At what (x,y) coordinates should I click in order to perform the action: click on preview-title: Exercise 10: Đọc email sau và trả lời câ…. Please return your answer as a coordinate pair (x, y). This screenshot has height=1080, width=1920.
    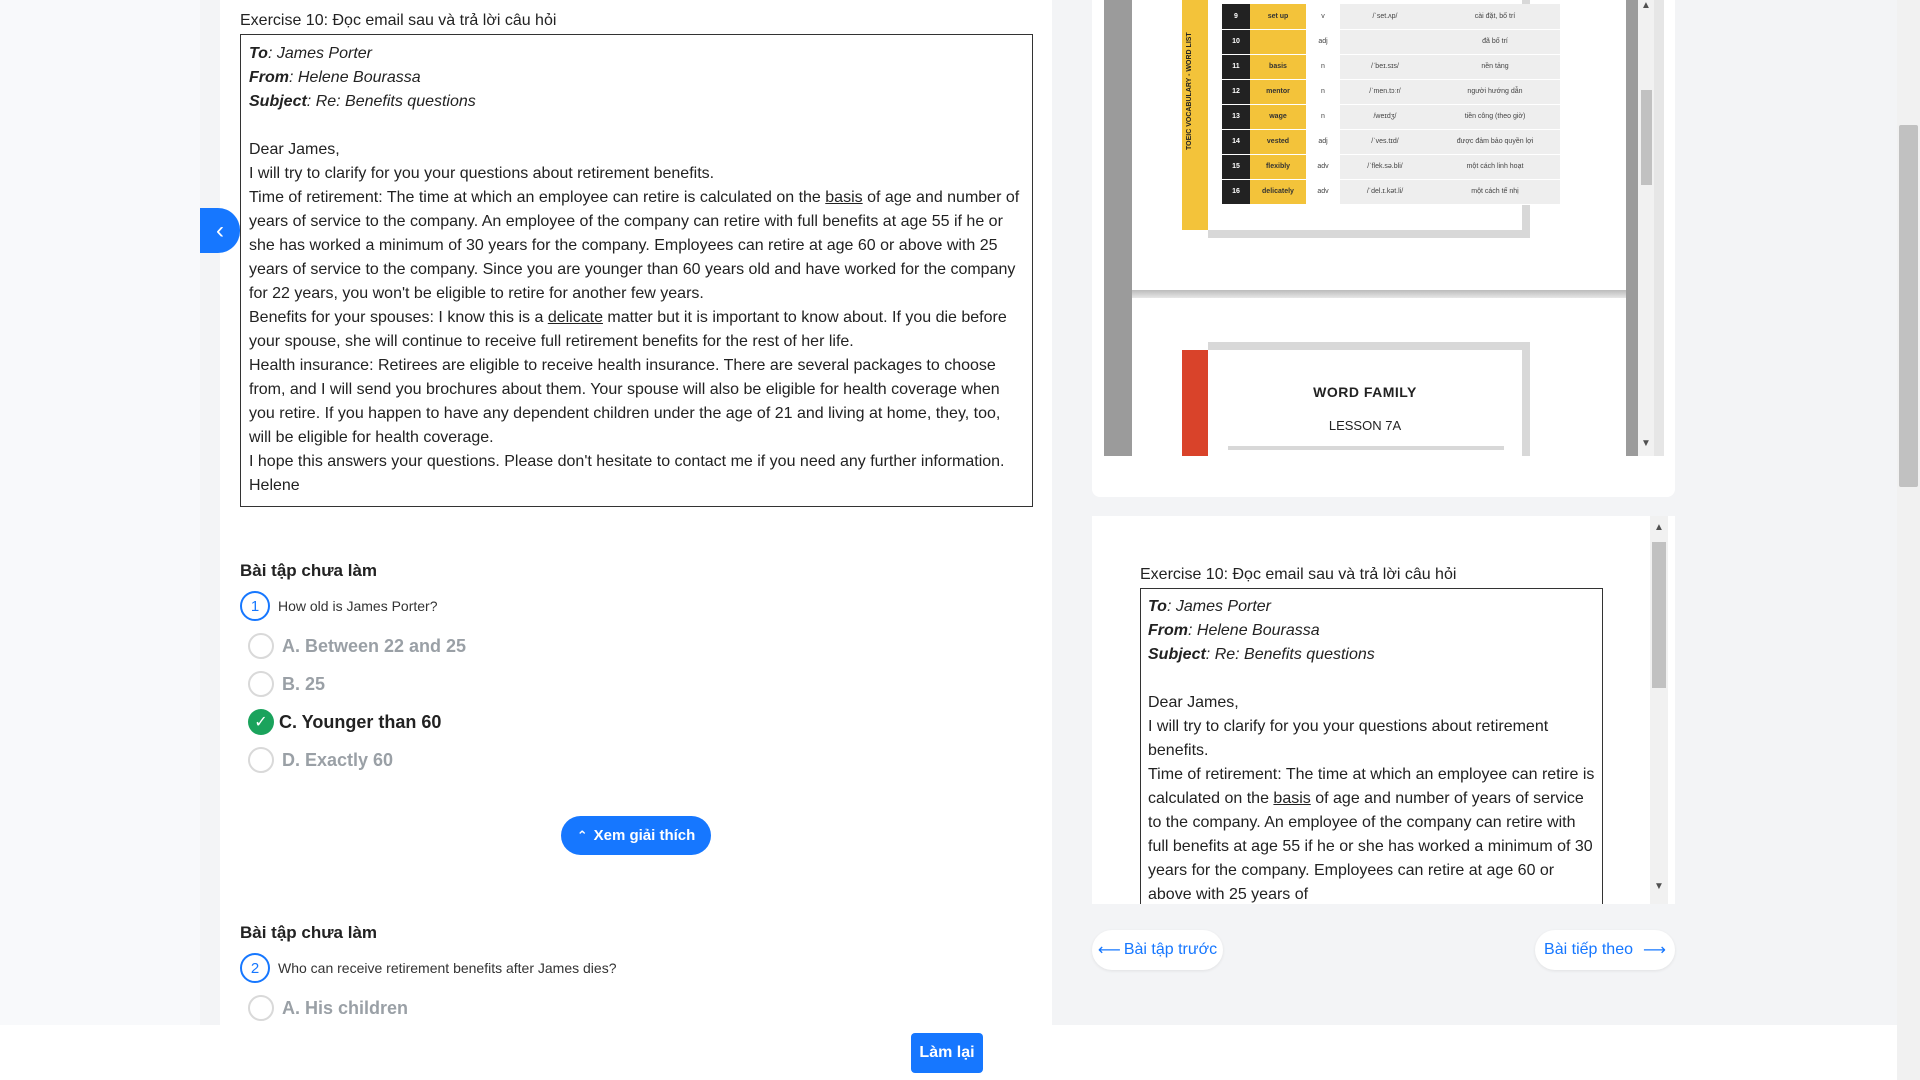
    Looking at the image, I should click on (1298, 574).